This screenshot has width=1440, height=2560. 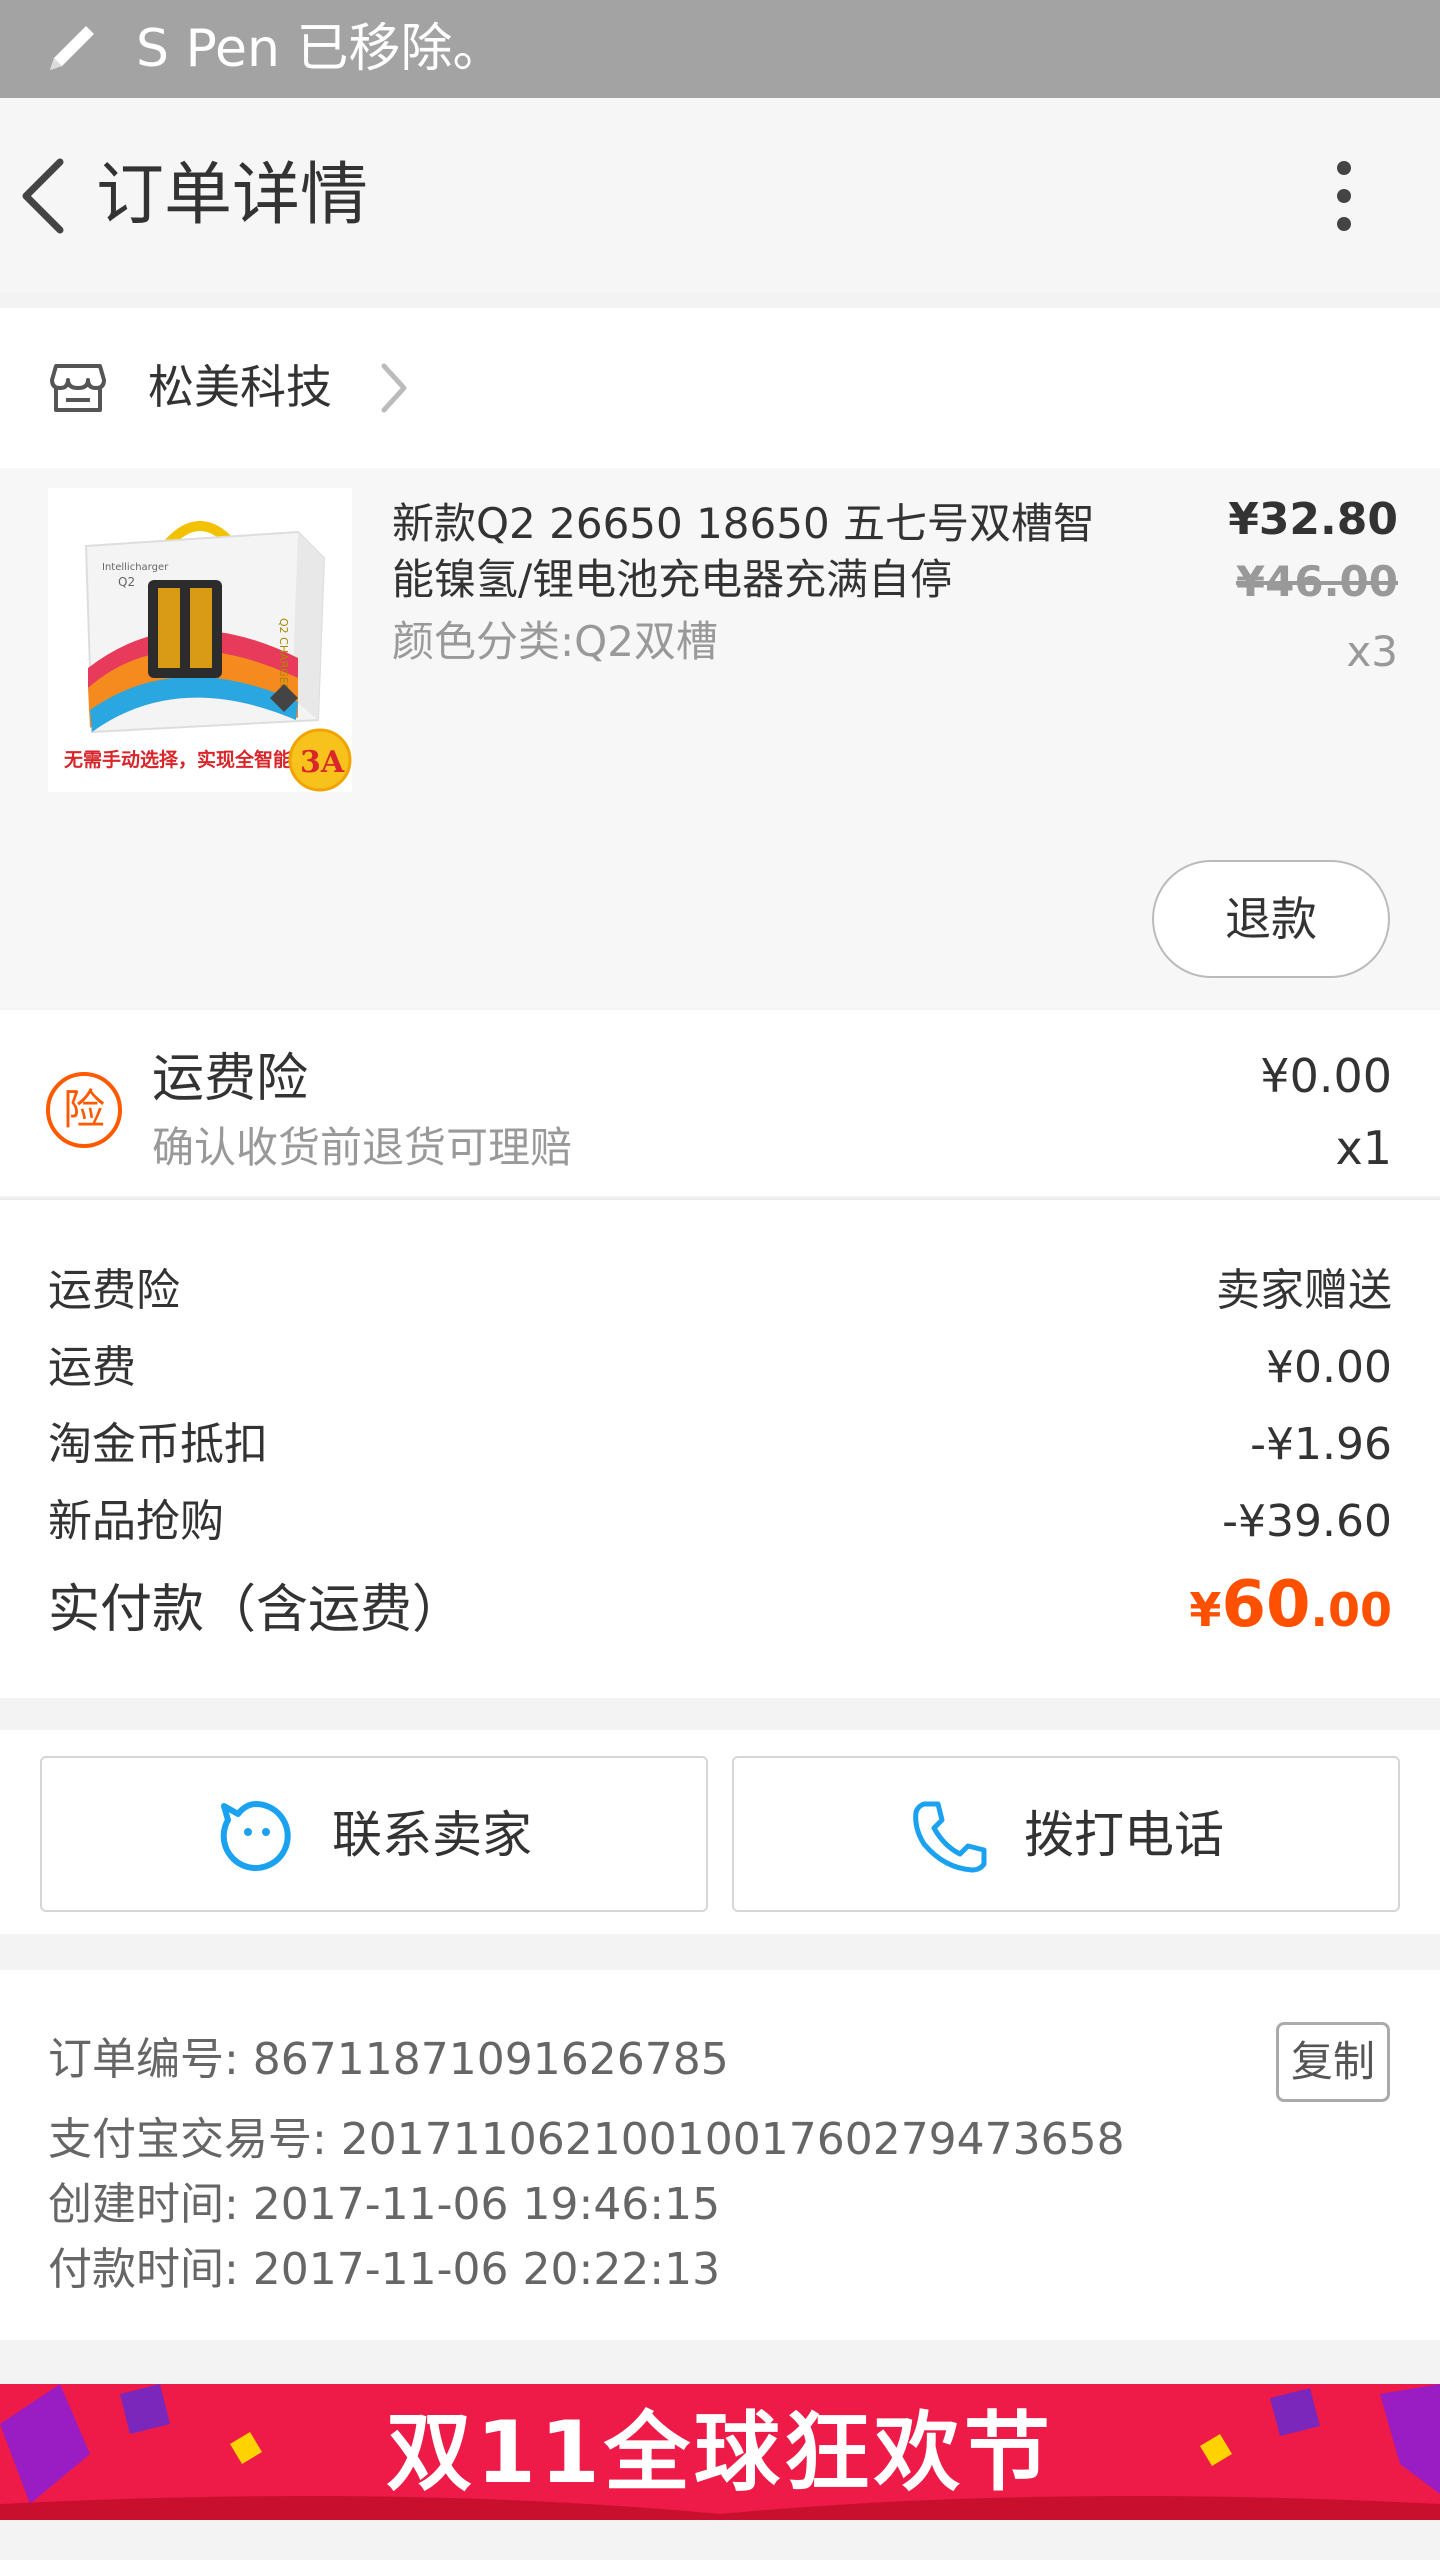 What do you see at coordinates (720, 1199) in the screenshot?
I see `divider` at bounding box center [720, 1199].